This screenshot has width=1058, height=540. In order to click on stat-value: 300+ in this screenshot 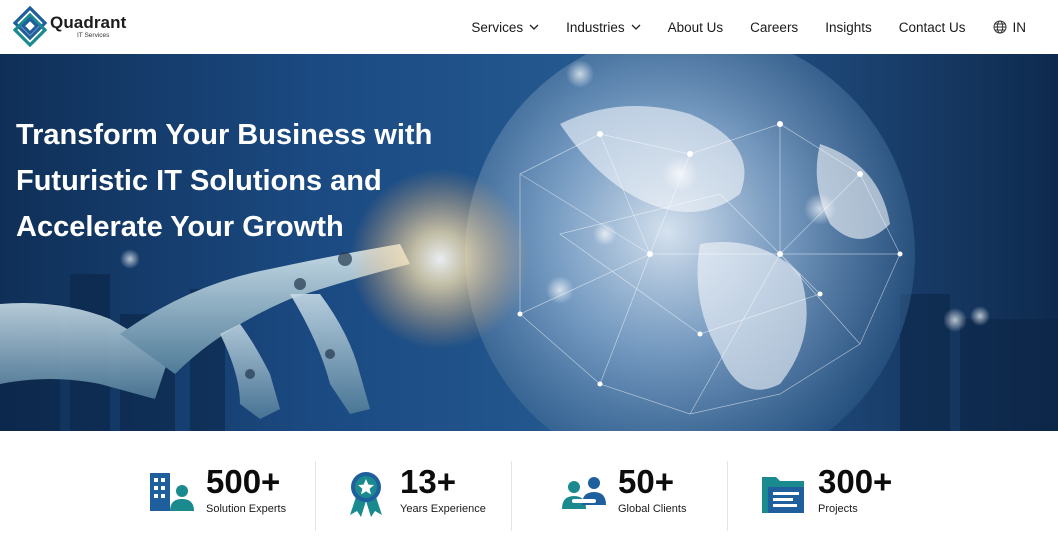, I will do `click(855, 481)`.